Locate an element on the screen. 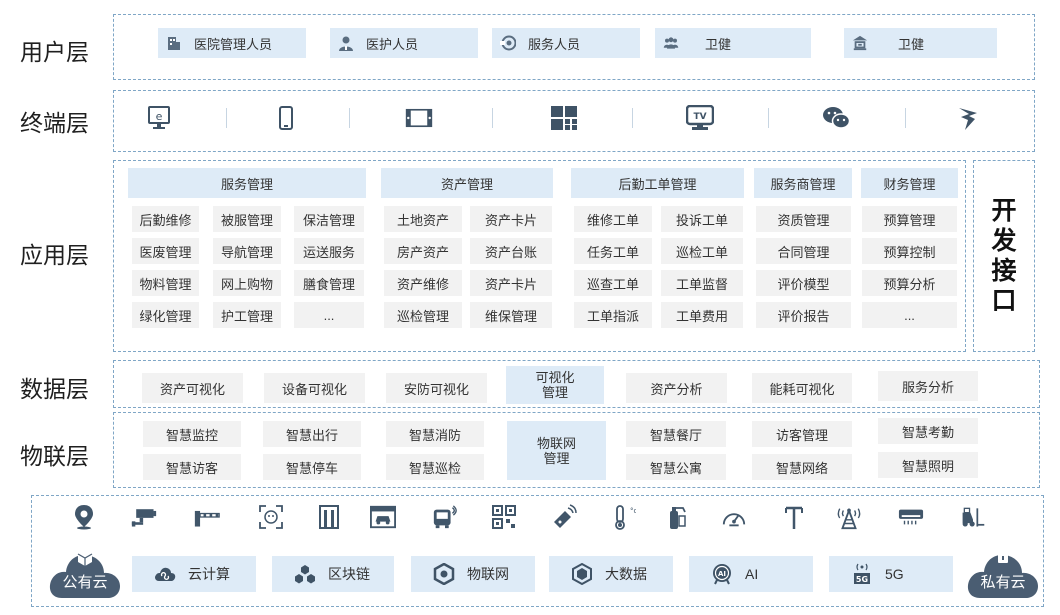  iot-item: 智慧网络 is located at coordinates (802, 467).